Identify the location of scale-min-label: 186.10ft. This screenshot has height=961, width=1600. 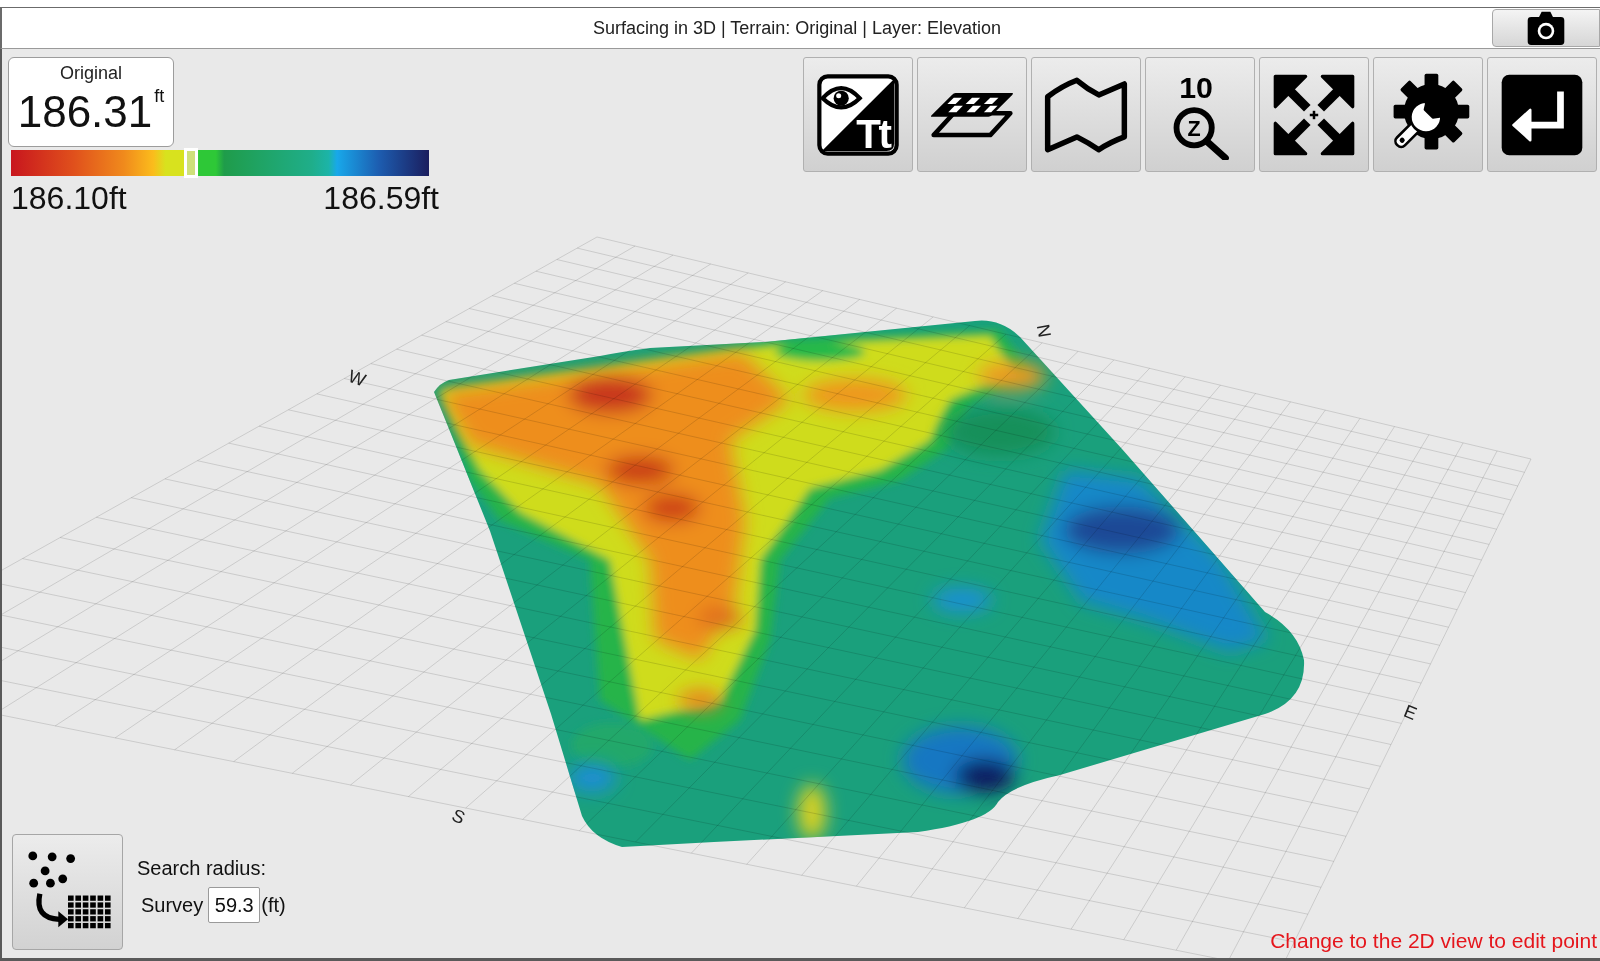
(69, 198).